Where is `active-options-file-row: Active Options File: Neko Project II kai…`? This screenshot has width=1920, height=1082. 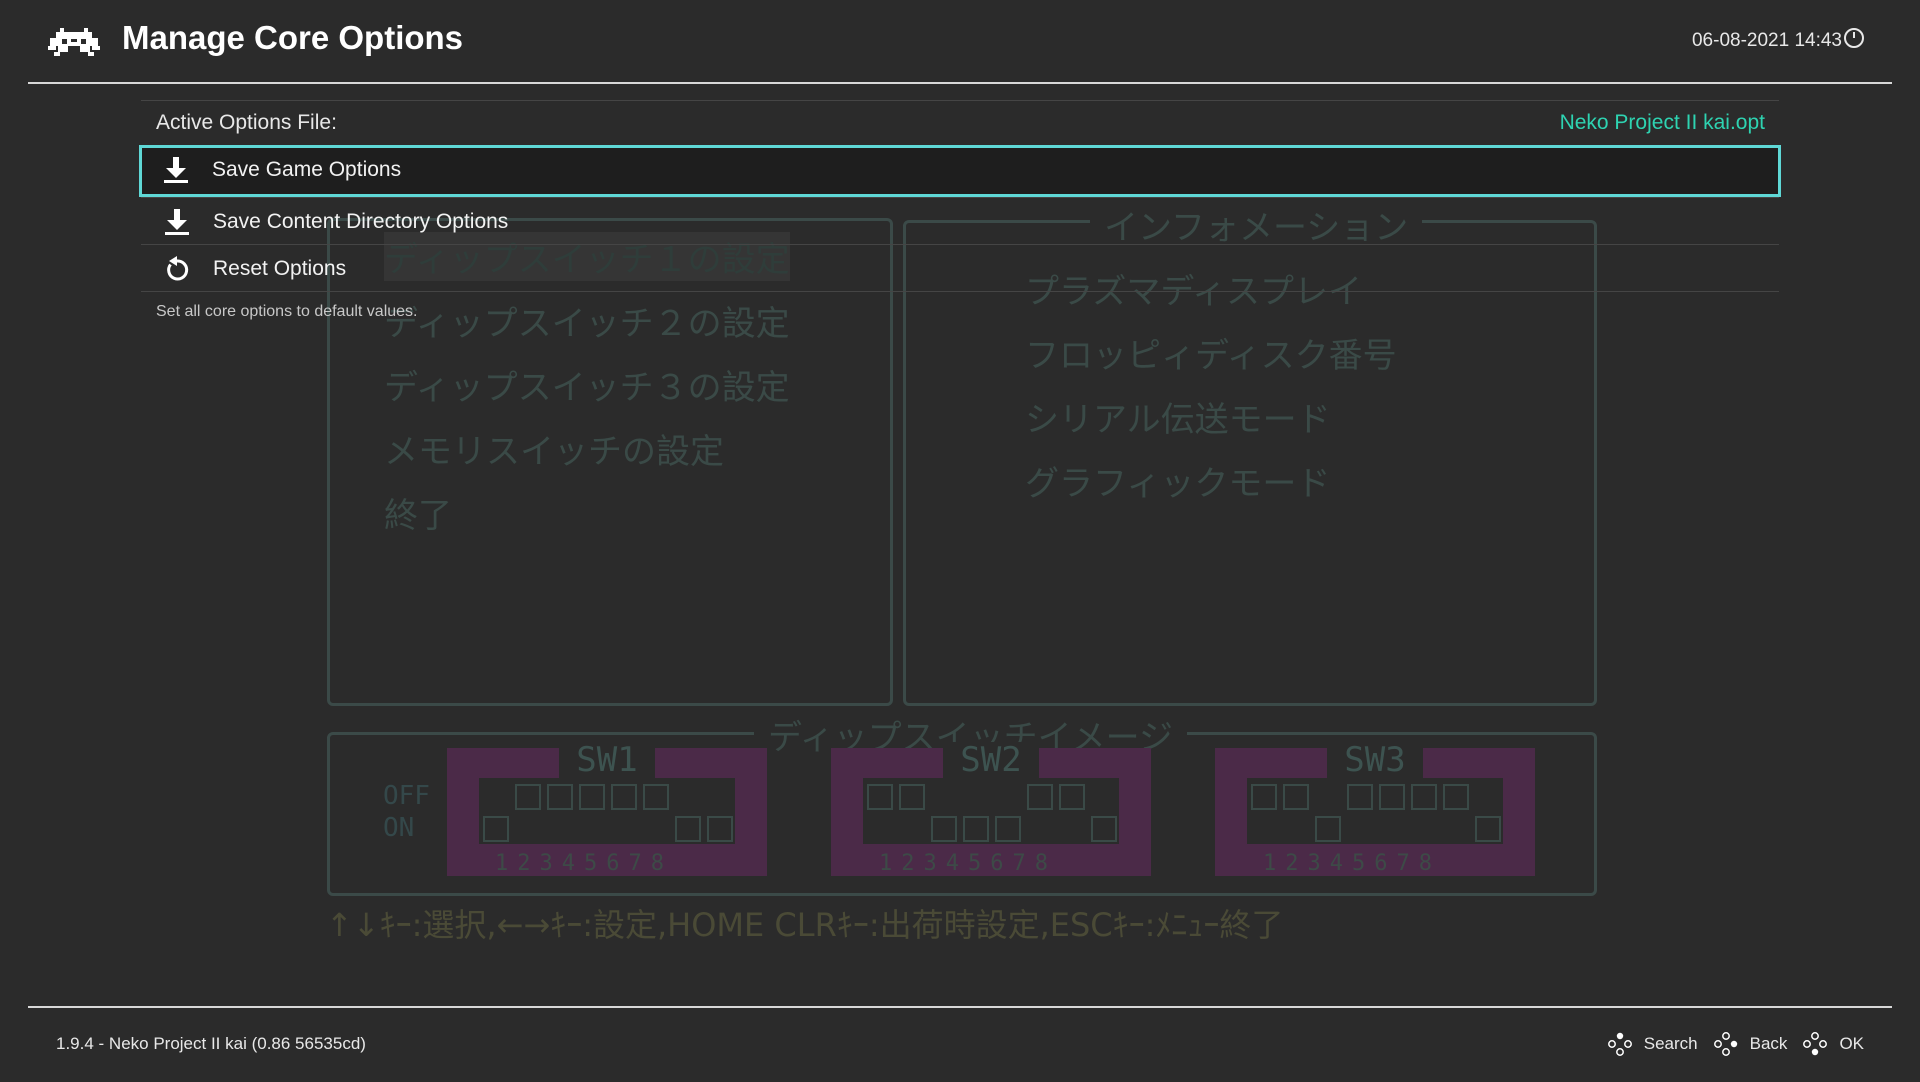
active-options-file-row: Active Options File: Neko Project II kai… is located at coordinates (960, 122).